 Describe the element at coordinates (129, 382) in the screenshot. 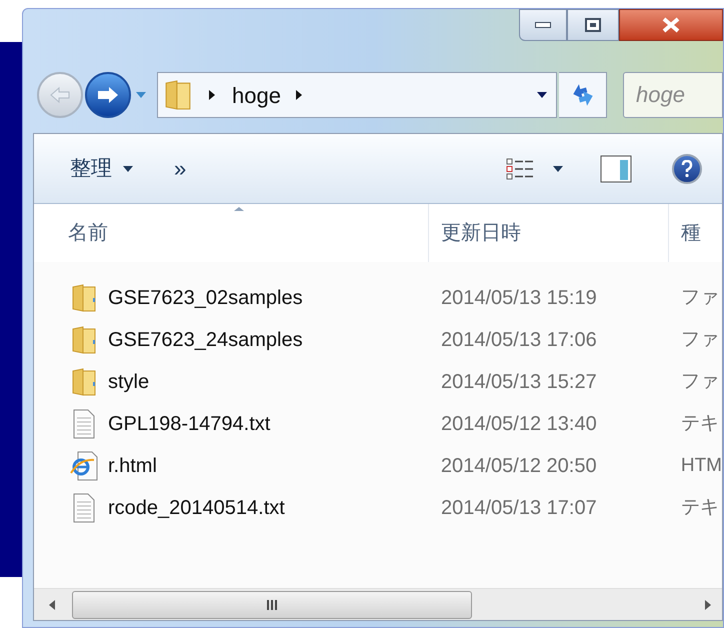

I see `file-name: style` at that location.